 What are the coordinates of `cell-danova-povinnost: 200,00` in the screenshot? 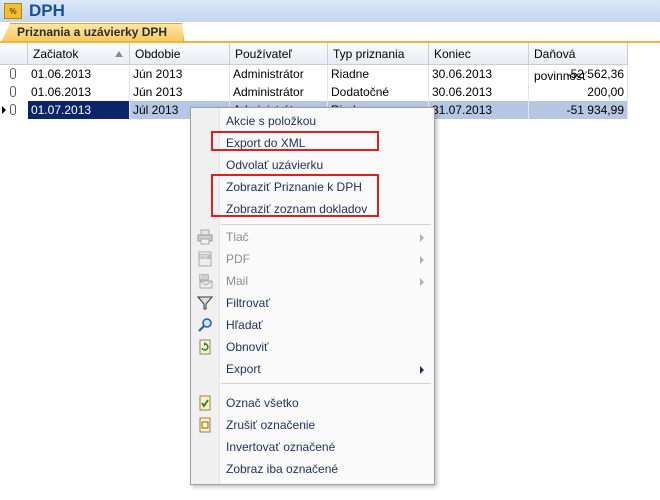 It's located at (578, 92).